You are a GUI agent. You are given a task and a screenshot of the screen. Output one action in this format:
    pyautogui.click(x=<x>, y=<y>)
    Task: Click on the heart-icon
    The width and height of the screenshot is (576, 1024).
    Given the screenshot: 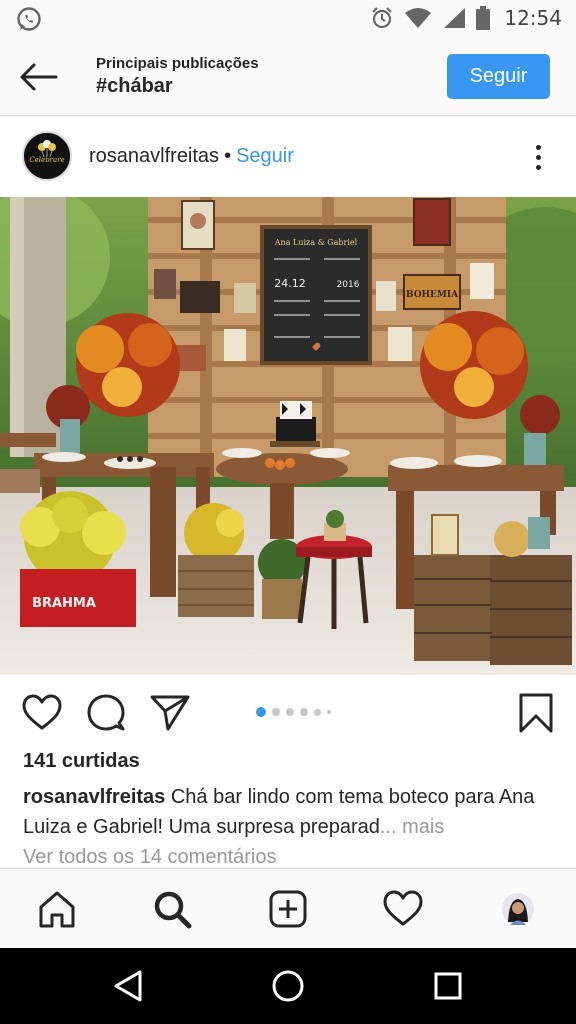 What is the action you would take?
    pyautogui.click(x=42, y=712)
    